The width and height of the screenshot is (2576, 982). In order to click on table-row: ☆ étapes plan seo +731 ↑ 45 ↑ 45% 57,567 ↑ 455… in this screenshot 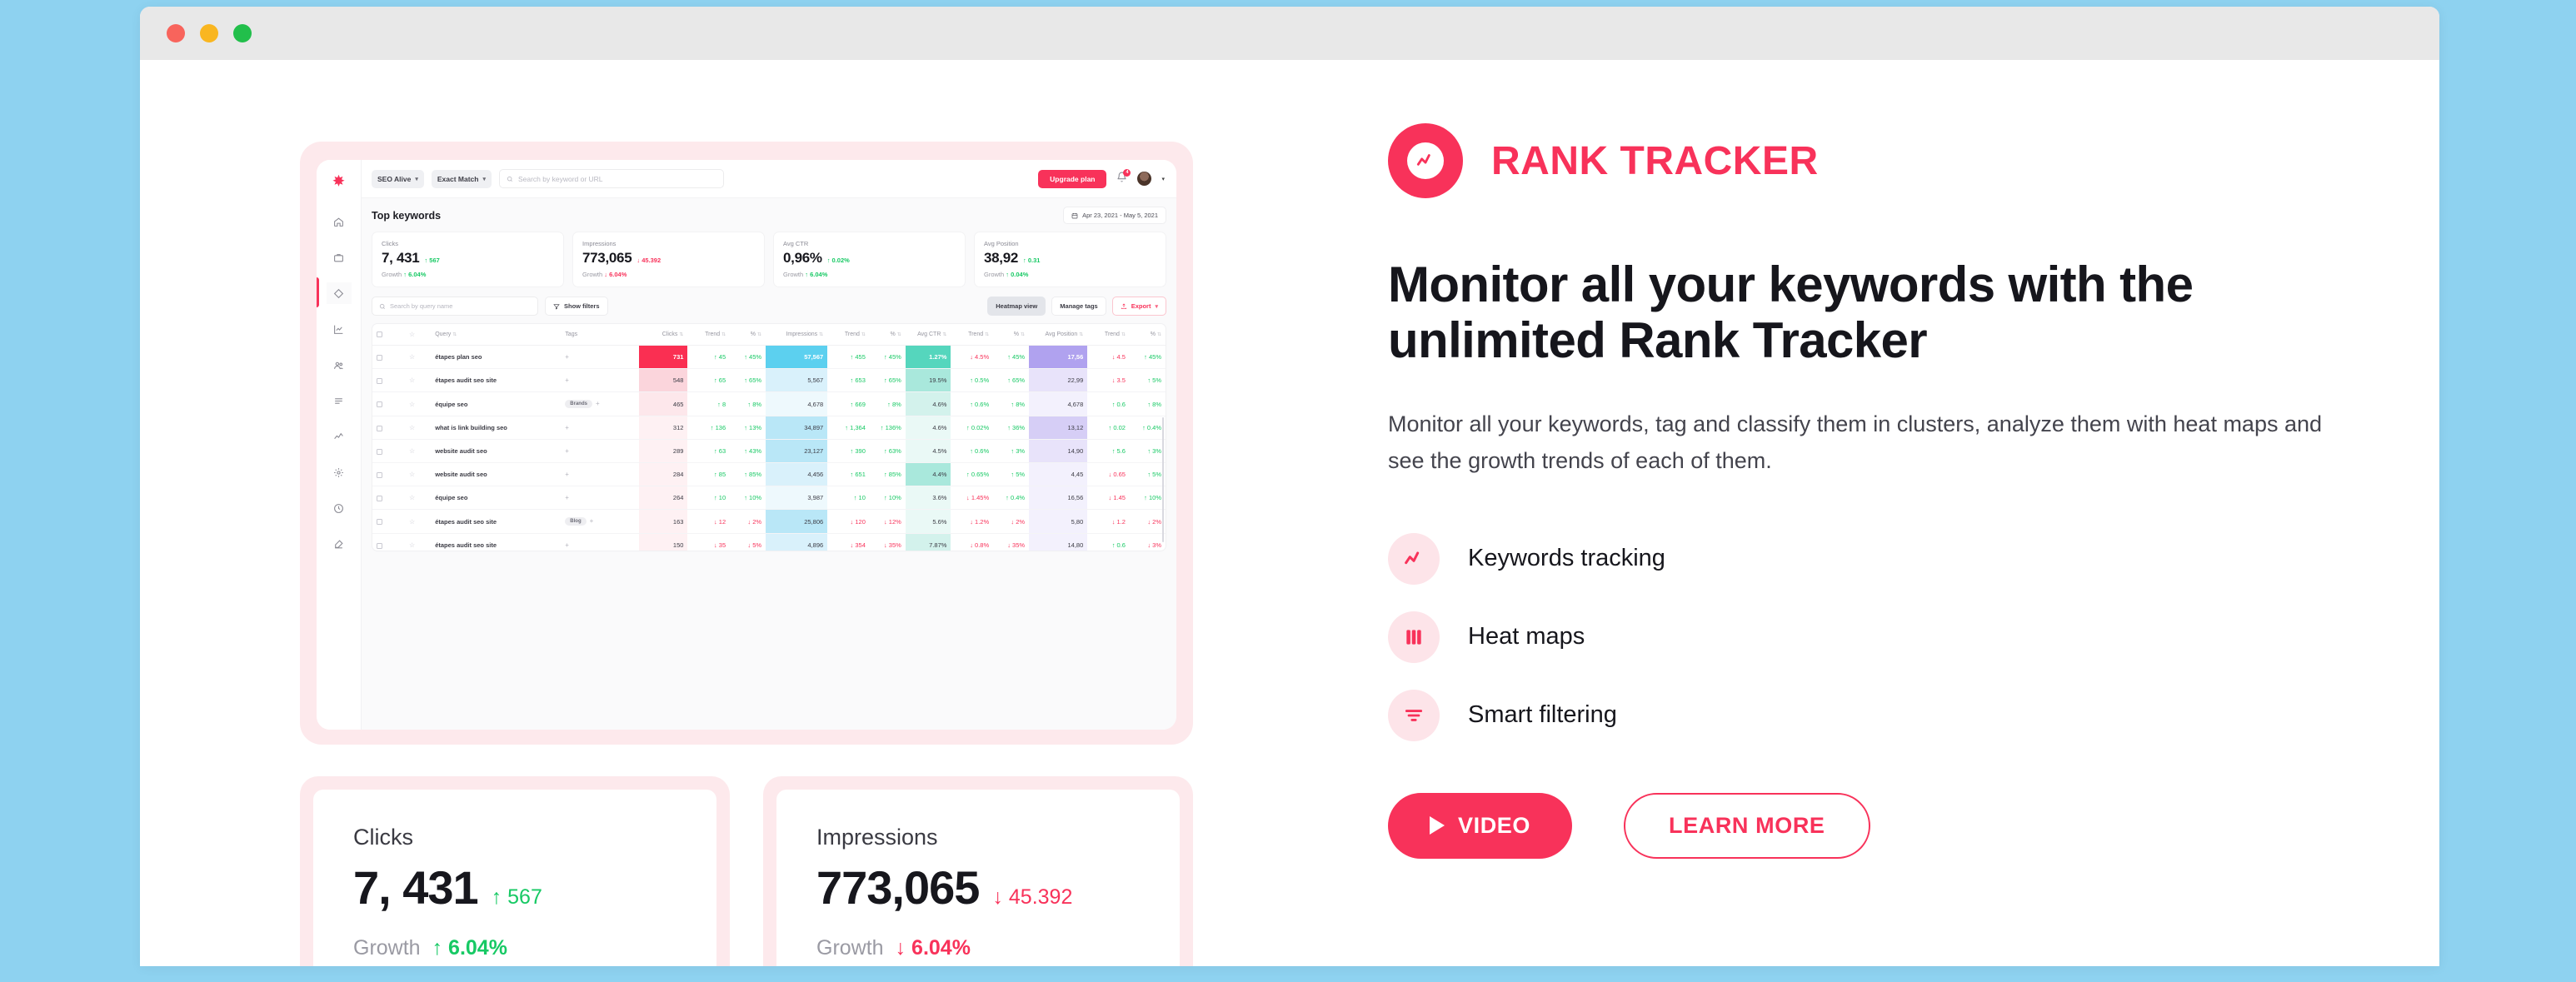, I will do `click(769, 357)`.